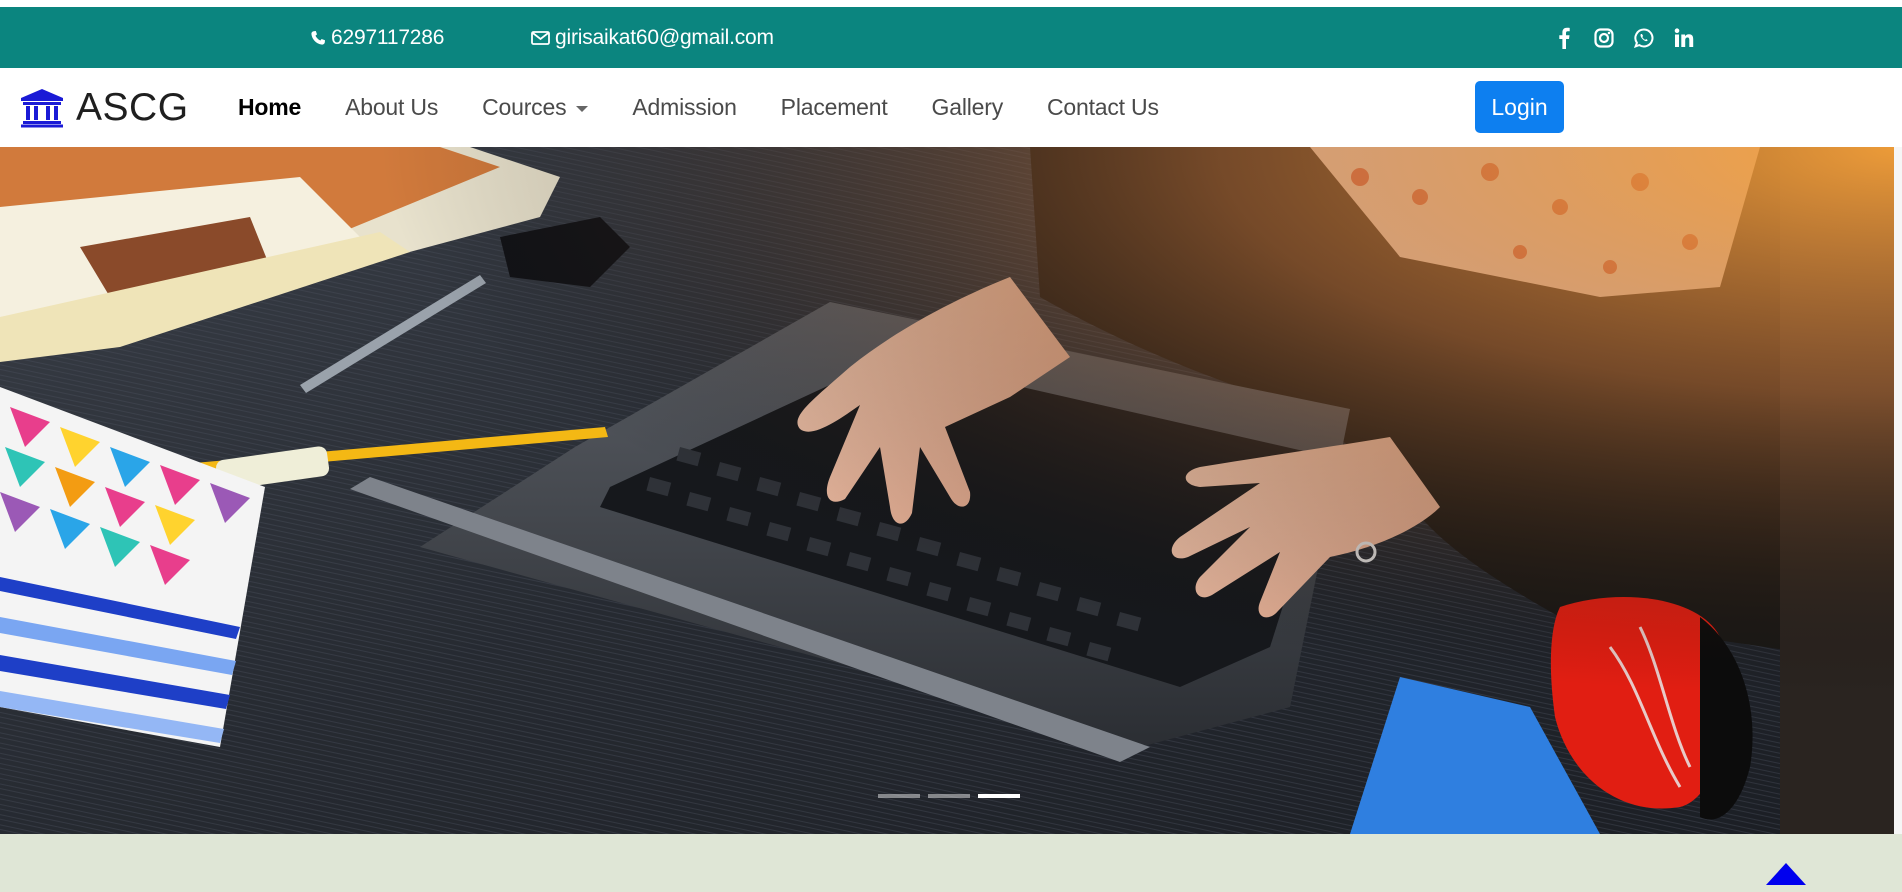 This screenshot has width=1902, height=892. Describe the element at coordinates (269, 107) in the screenshot. I see `nav-item-home: Home` at that location.